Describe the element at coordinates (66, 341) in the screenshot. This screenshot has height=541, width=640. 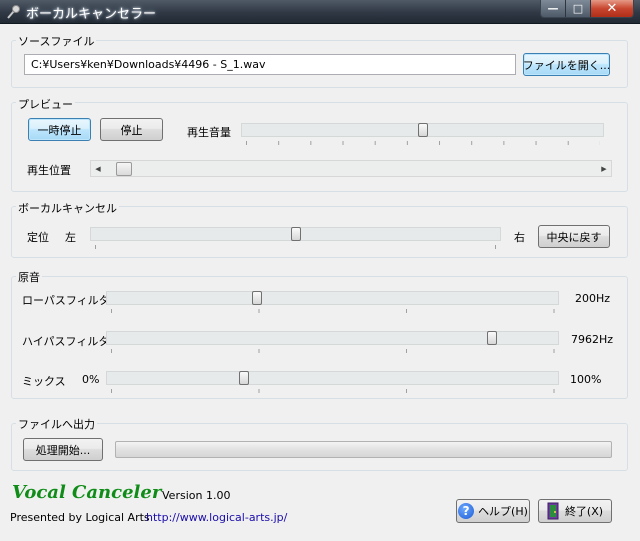
I see `highpass-label: ハイパスフィルタ` at that location.